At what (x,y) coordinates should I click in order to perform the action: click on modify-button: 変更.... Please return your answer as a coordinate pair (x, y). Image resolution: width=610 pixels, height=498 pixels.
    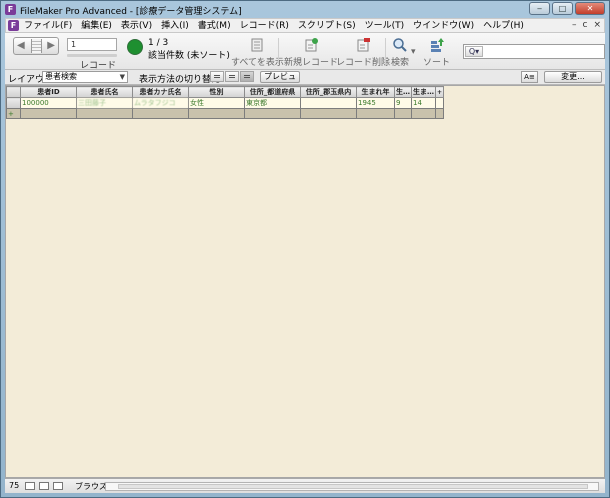
    Looking at the image, I should click on (573, 77).